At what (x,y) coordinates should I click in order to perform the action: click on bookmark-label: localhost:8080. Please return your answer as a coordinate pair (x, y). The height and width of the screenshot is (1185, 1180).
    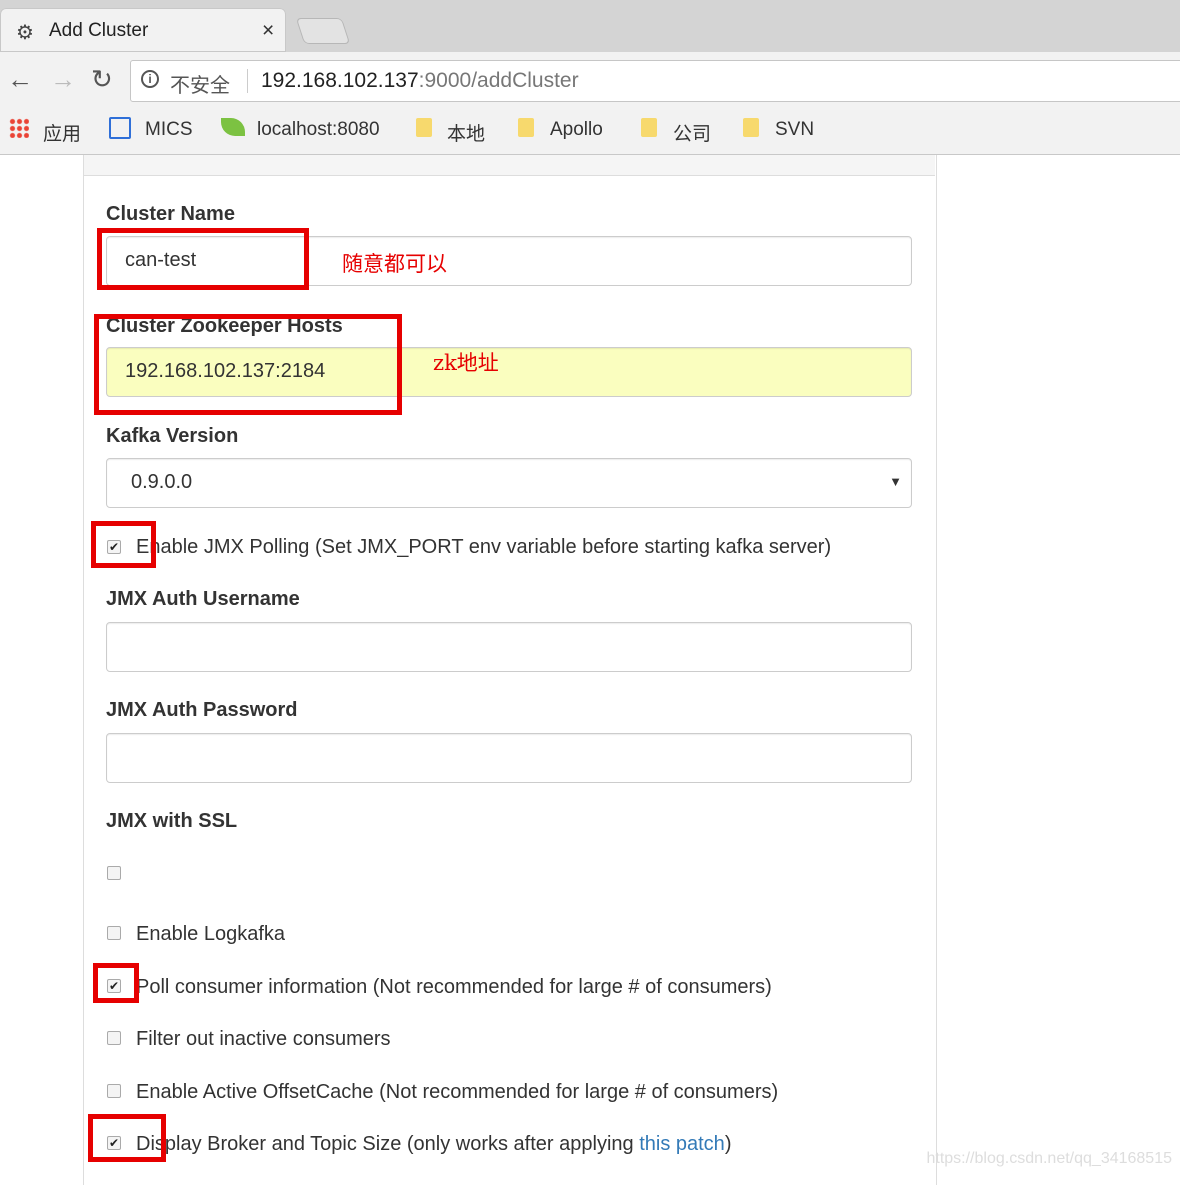
    Looking at the image, I should click on (318, 129).